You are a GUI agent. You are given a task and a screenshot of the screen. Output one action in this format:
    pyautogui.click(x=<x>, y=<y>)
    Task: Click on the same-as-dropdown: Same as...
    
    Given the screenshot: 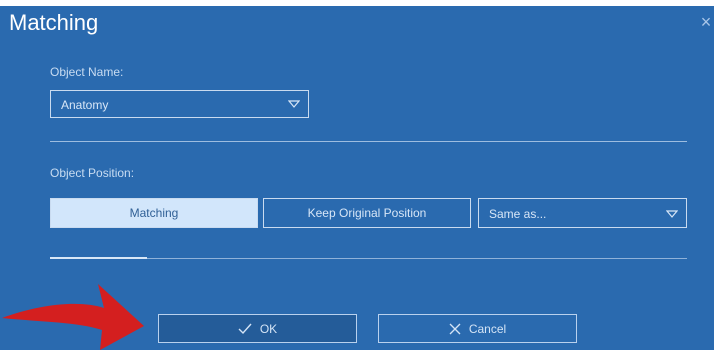 What is the action you would take?
    pyautogui.click(x=582, y=213)
    